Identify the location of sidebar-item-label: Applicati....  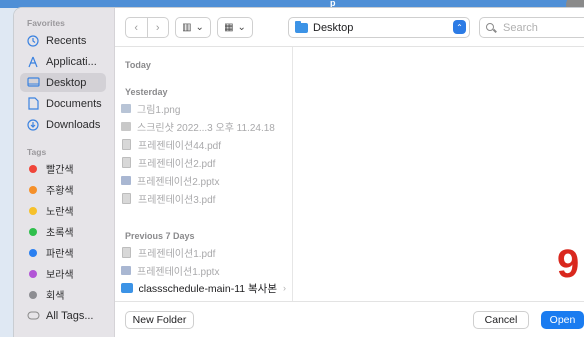
(71, 61).